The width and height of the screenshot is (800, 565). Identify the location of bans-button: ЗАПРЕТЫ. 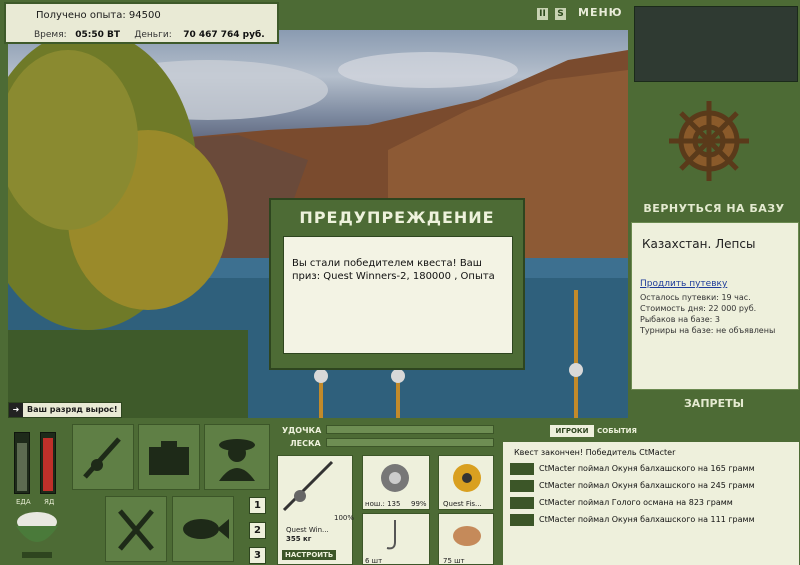
(714, 403).